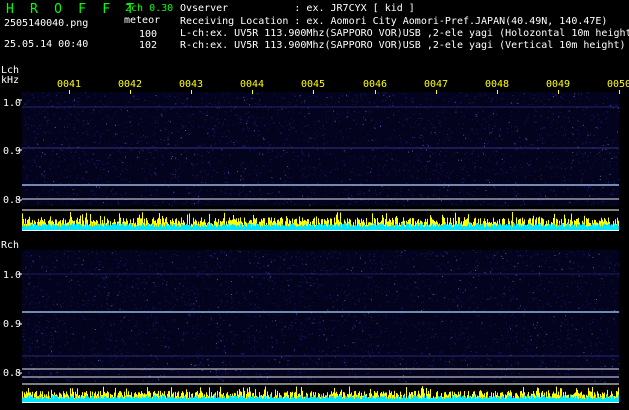 Image resolution: width=629 pixels, height=410 pixels. What do you see at coordinates (618, 84) in the screenshot?
I see `time-tick-label: 0050` at bounding box center [618, 84].